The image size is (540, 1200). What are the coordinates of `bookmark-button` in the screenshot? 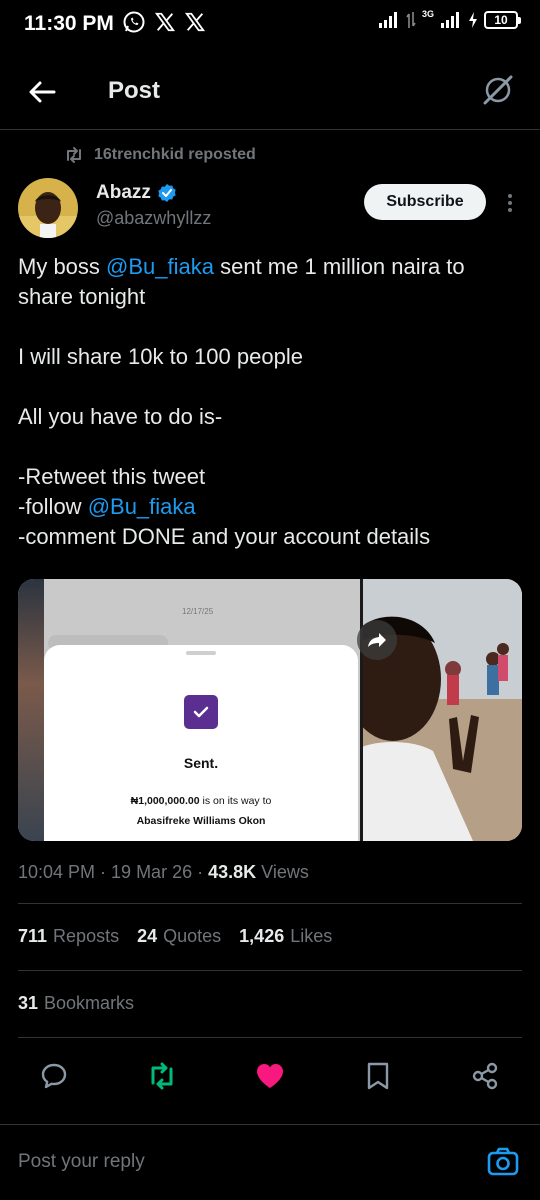 It's located at (378, 1076).